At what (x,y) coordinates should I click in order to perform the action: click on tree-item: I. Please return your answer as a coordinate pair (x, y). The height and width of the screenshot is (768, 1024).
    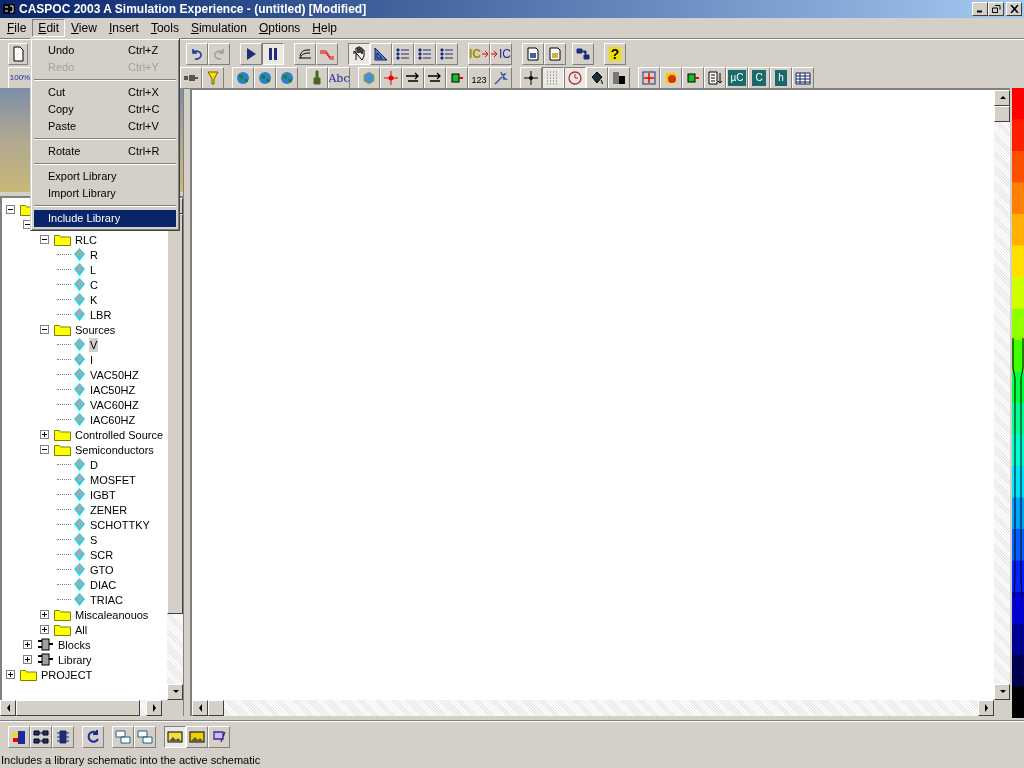
    Looking at the image, I should click on (92, 359).